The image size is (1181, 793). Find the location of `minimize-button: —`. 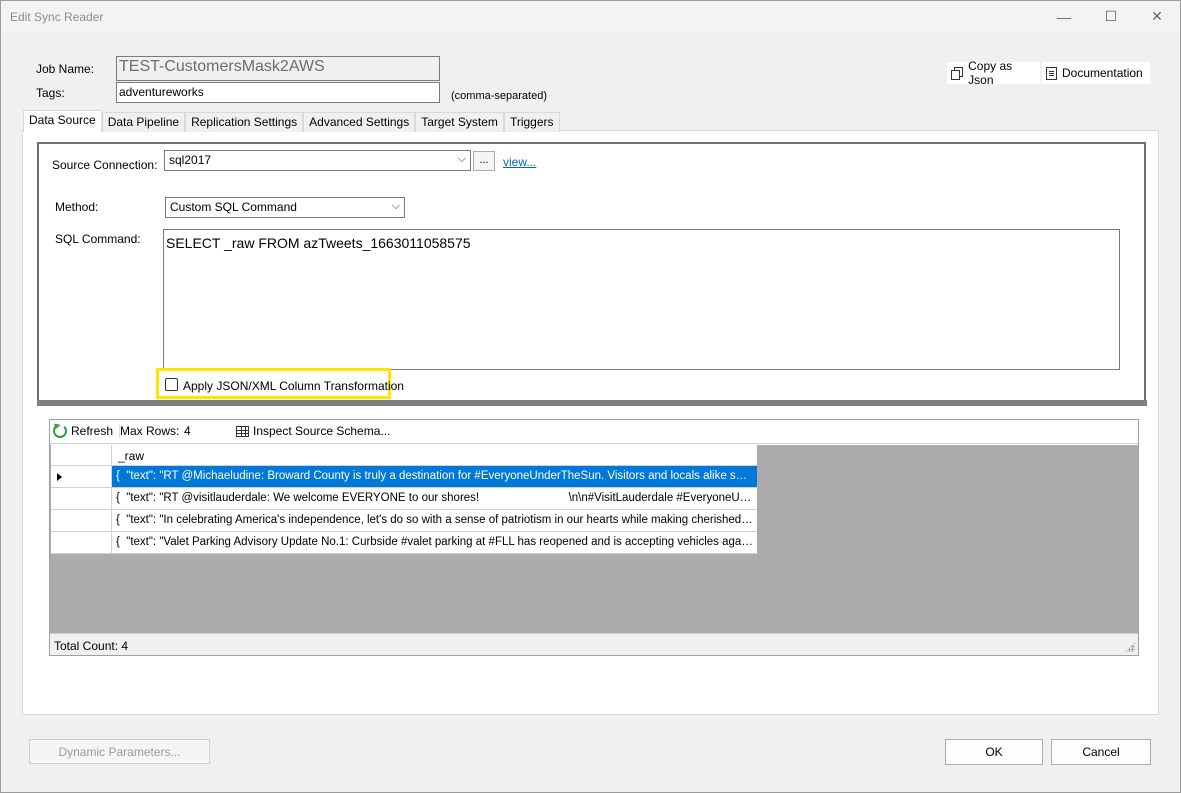

minimize-button: — is located at coordinates (1064, 16).